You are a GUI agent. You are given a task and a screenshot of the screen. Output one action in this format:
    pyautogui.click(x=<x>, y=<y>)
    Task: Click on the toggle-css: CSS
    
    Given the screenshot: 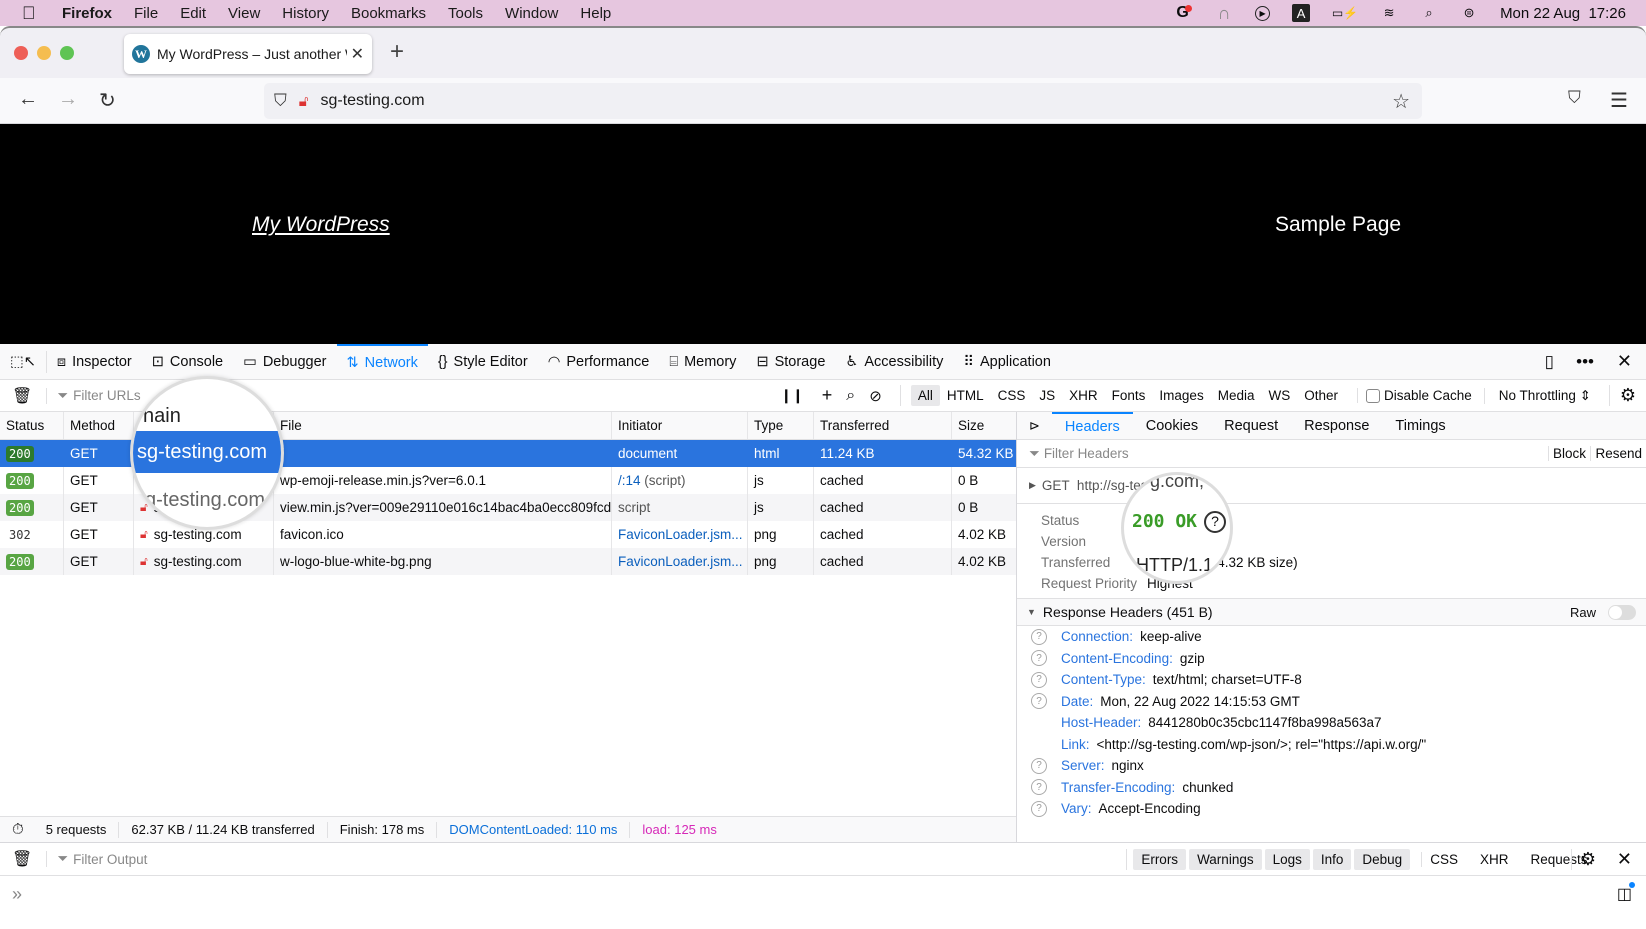 What is the action you would take?
    pyautogui.click(x=1444, y=859)
    